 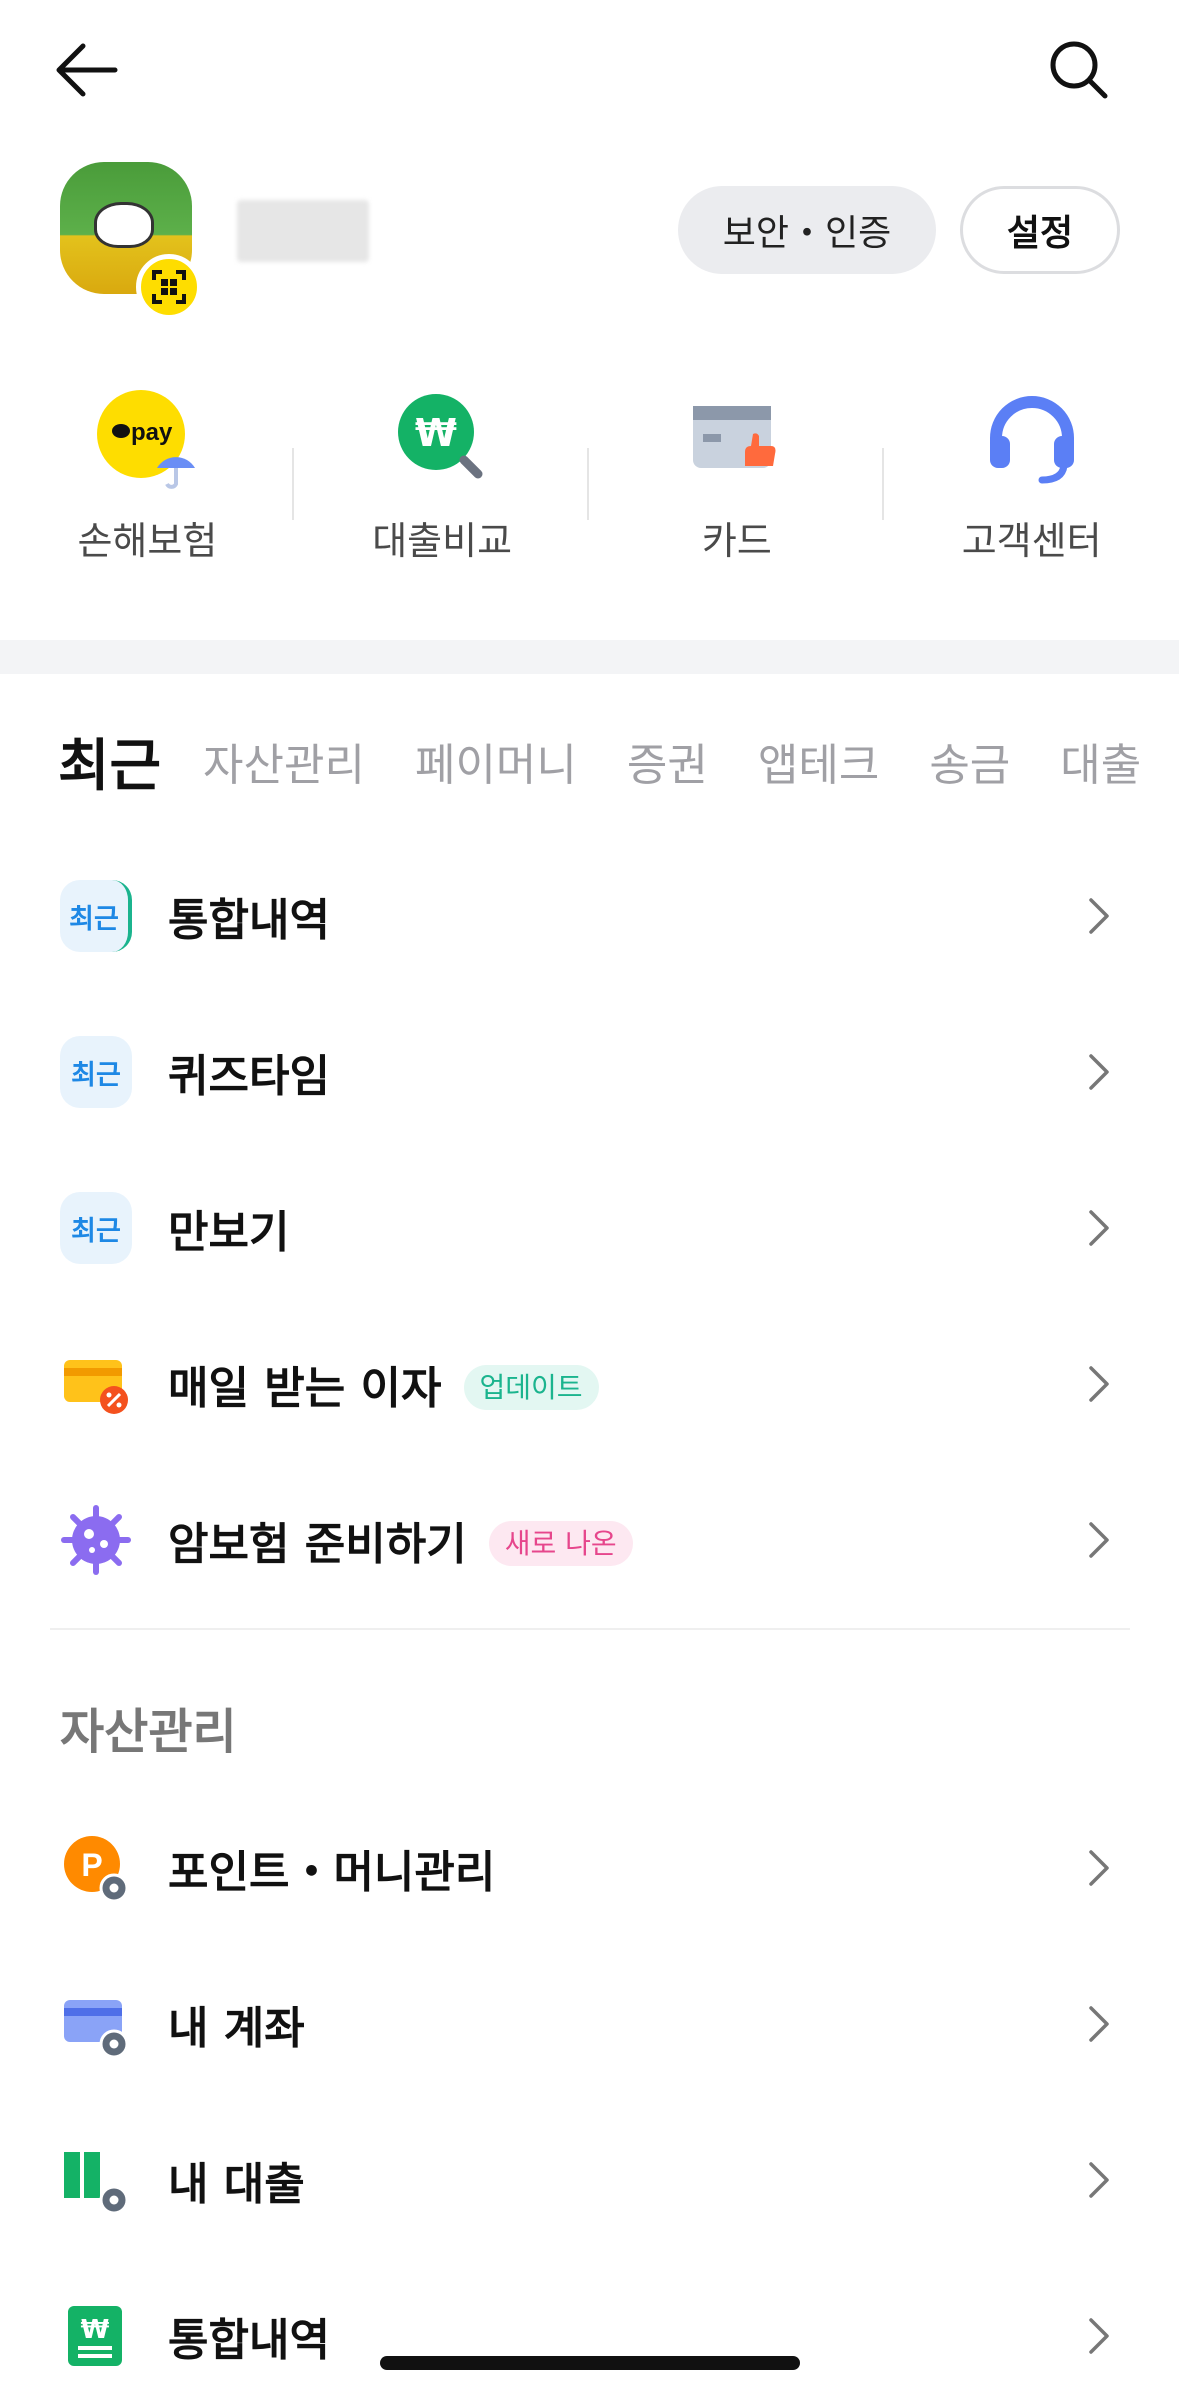 What do you see at coordinates (148, 1732) in the screenshot?
I see `section-title-assets: 자산관리` at bounding box center [148, 1732].